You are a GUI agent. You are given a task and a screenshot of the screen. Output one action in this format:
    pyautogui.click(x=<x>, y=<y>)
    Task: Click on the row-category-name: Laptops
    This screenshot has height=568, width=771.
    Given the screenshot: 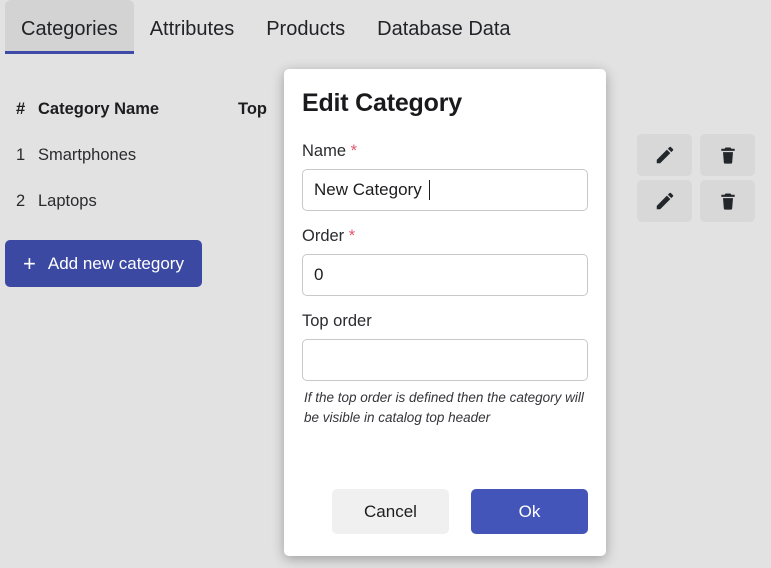 What is the action you would take?
    pyautogui.click(x=67, y=200)
    